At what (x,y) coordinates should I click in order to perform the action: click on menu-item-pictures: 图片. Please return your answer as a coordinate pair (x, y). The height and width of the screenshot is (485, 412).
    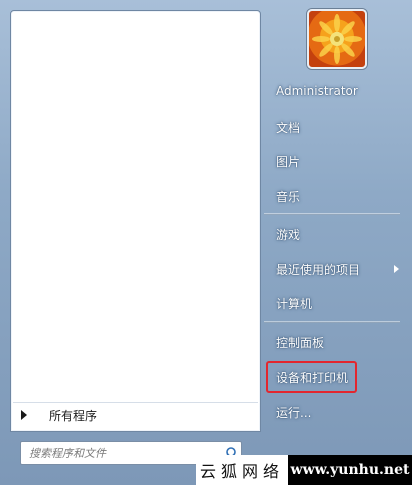
    Looking at the image, I should click on (331, 161).